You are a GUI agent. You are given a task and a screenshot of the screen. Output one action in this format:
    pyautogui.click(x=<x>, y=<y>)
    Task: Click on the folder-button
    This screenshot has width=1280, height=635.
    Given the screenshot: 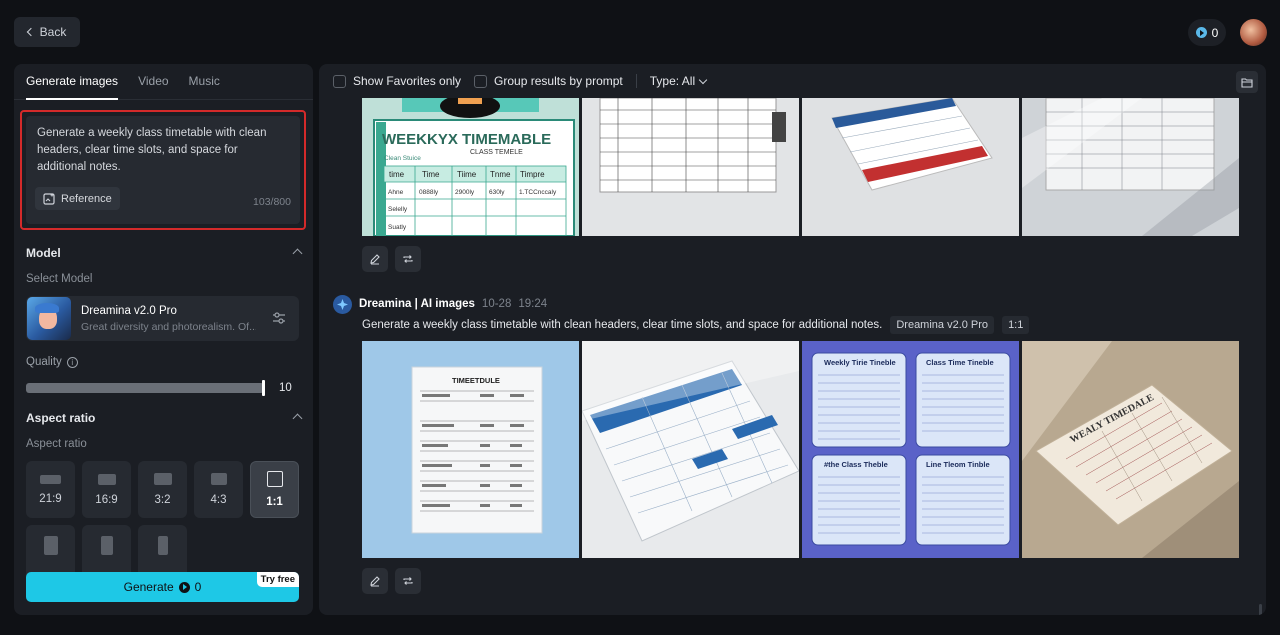 What is the action you would take?
    pyautogui.click(x=1247, y=82)
    